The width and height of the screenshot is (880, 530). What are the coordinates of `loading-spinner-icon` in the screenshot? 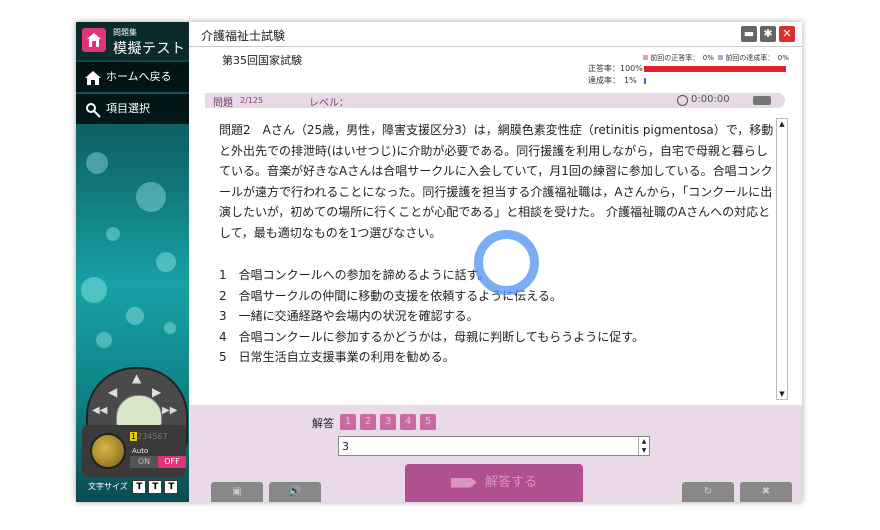 It's located at (506, 262).